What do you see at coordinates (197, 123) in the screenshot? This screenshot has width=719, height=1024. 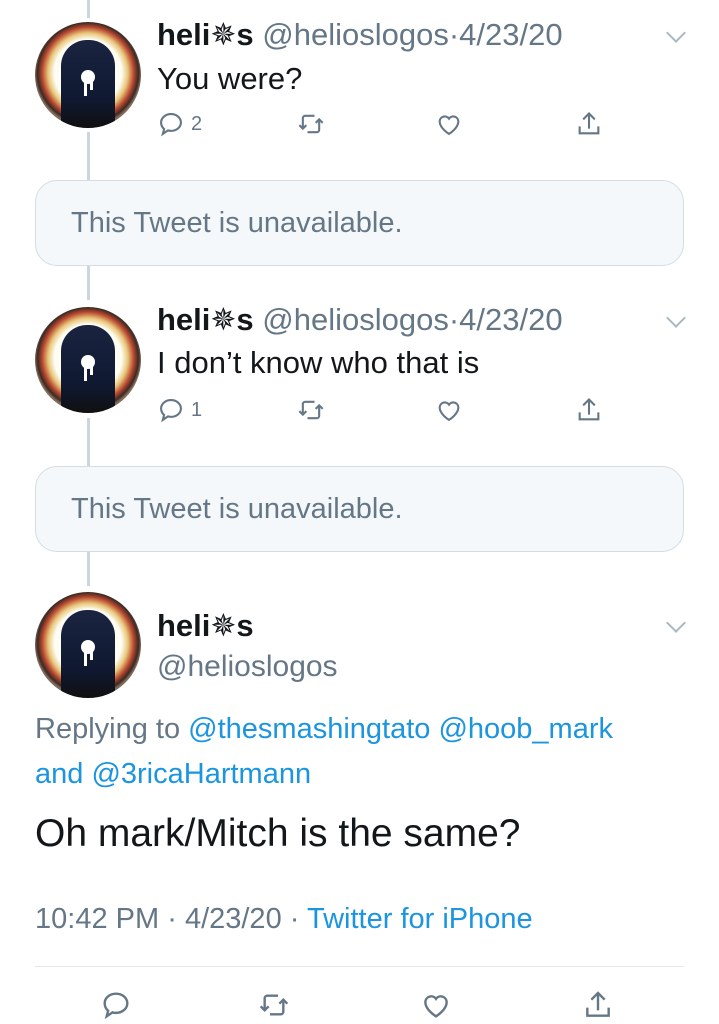 I see `reply-count: 2` at bounding box center [197, 123].